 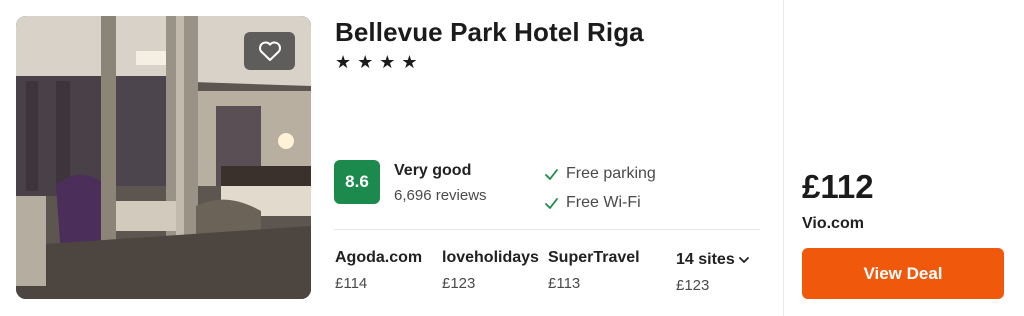 What do you see at coordinates (489, 32) in the screenshot?
I see `hotel-name-link: Bellevue Park Hotel Riga` at bounding box center [489, 32].